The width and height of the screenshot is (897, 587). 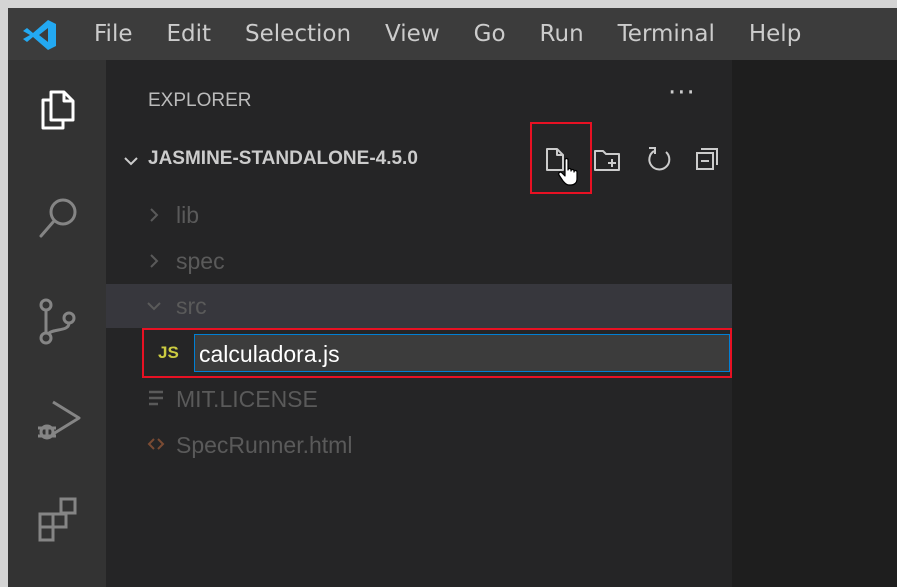 What do you see at coordinates (156, 444) in the screenshot?
I see `html-file-icon` at bounding box center [156, 444].